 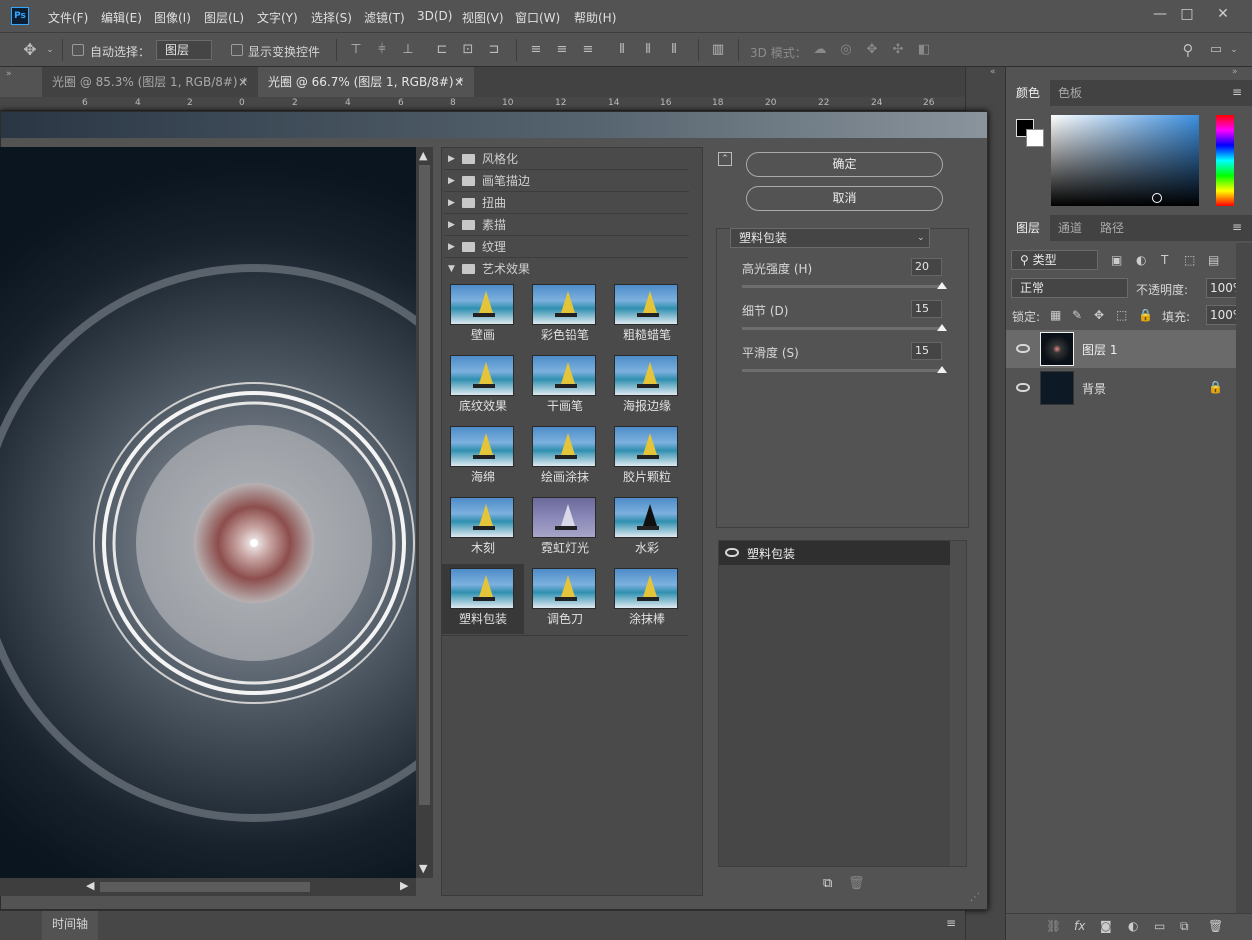 What do you see at coordinates (830, 238) in the screenshot?
I see `filter-select-dropdown: 塑料包装 ⌄` at bounding box center [830, 238].